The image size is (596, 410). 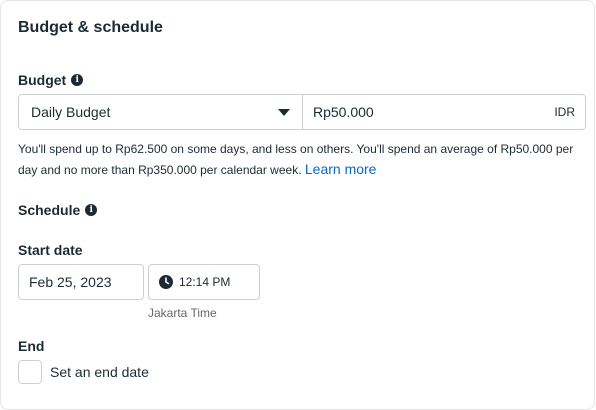 What do you see at coordinates (99, 372) in the screenshot?
I see `end-date-checkbox-label: Set an end date` at bounding box center [99, 372].